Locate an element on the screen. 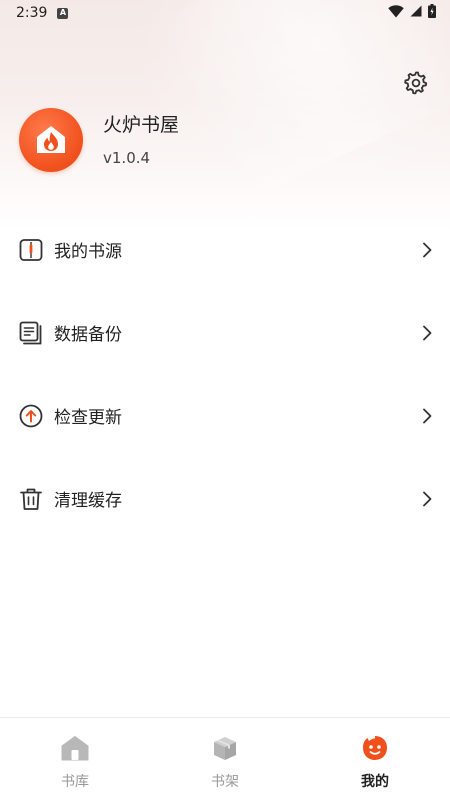 The height and width of the screenshot is (800, 450). tab-label: 书库 is located at coordinates (75, 782).